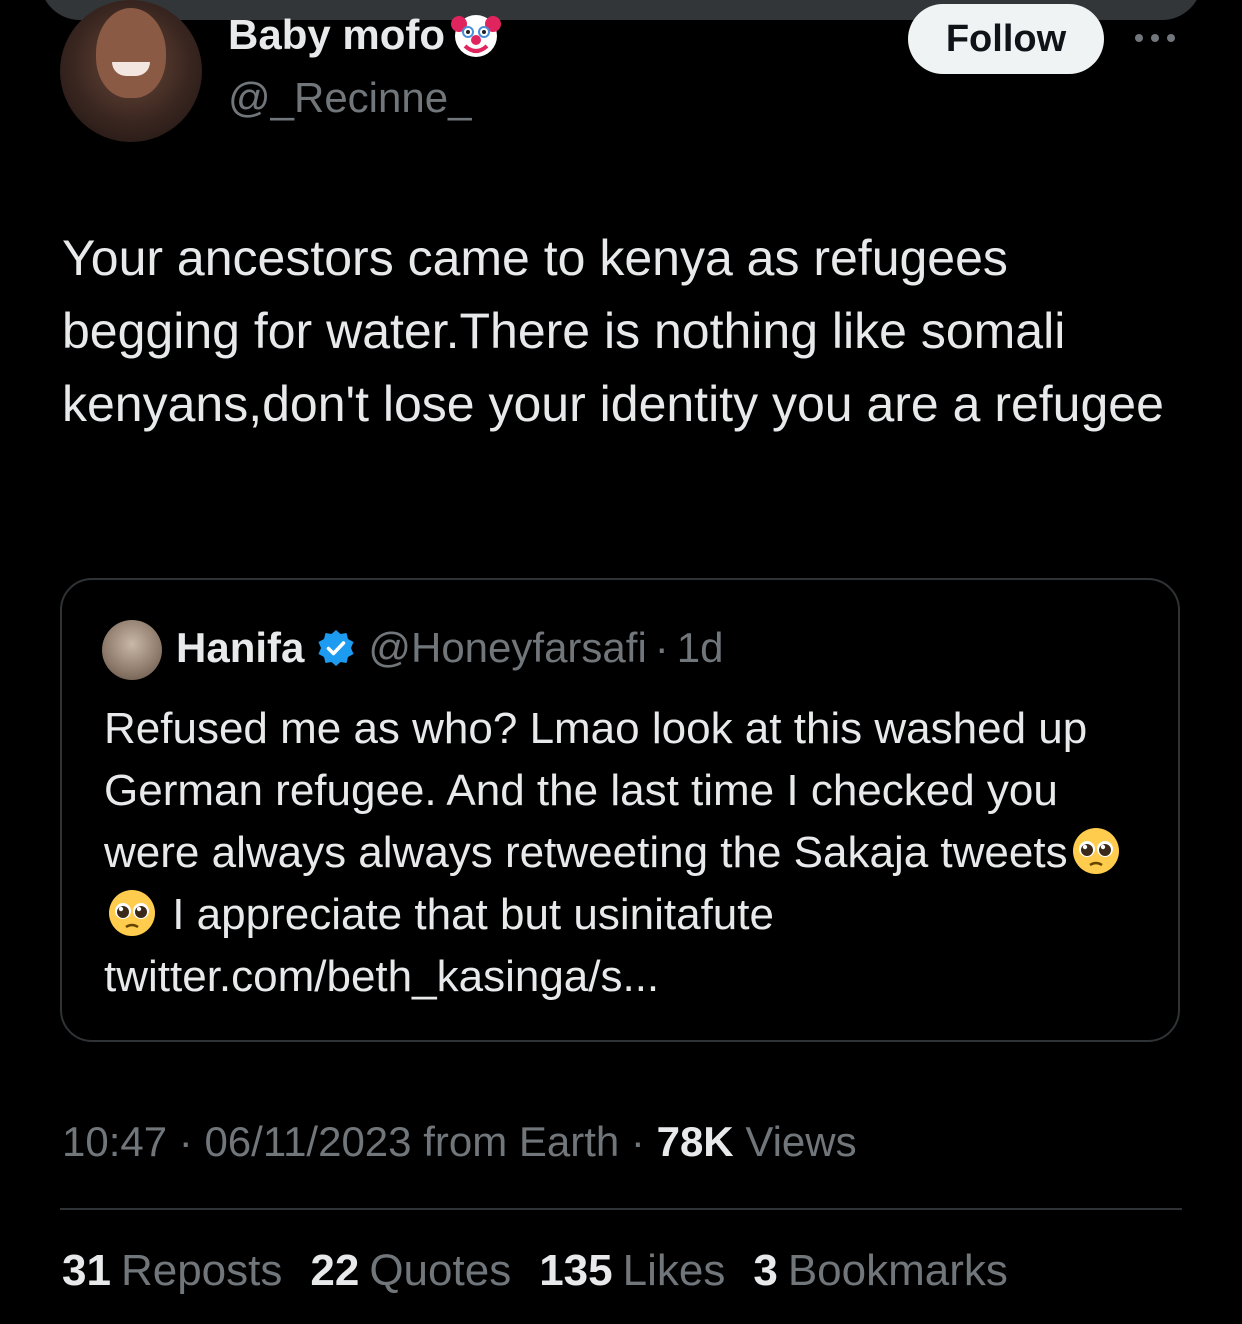 Image resolution: width=1242 pixels, height=1324 pixels. I want to click on reposts-label: Reposts, so click(201, 1270).